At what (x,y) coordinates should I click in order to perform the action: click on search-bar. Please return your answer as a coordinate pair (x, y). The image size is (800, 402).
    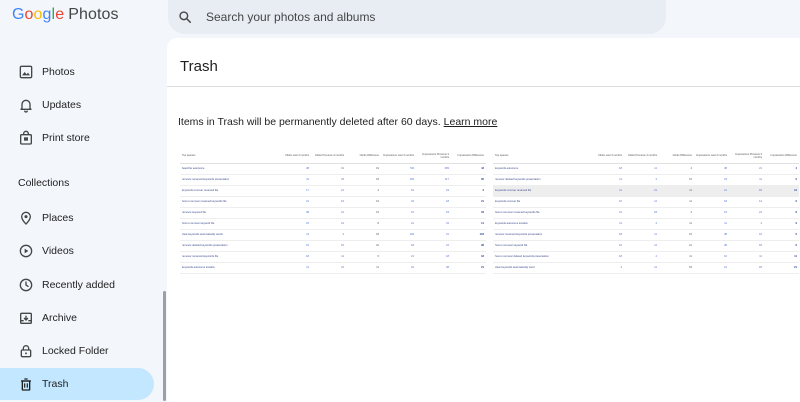
    Looking at the image, I should click on (417, 17).